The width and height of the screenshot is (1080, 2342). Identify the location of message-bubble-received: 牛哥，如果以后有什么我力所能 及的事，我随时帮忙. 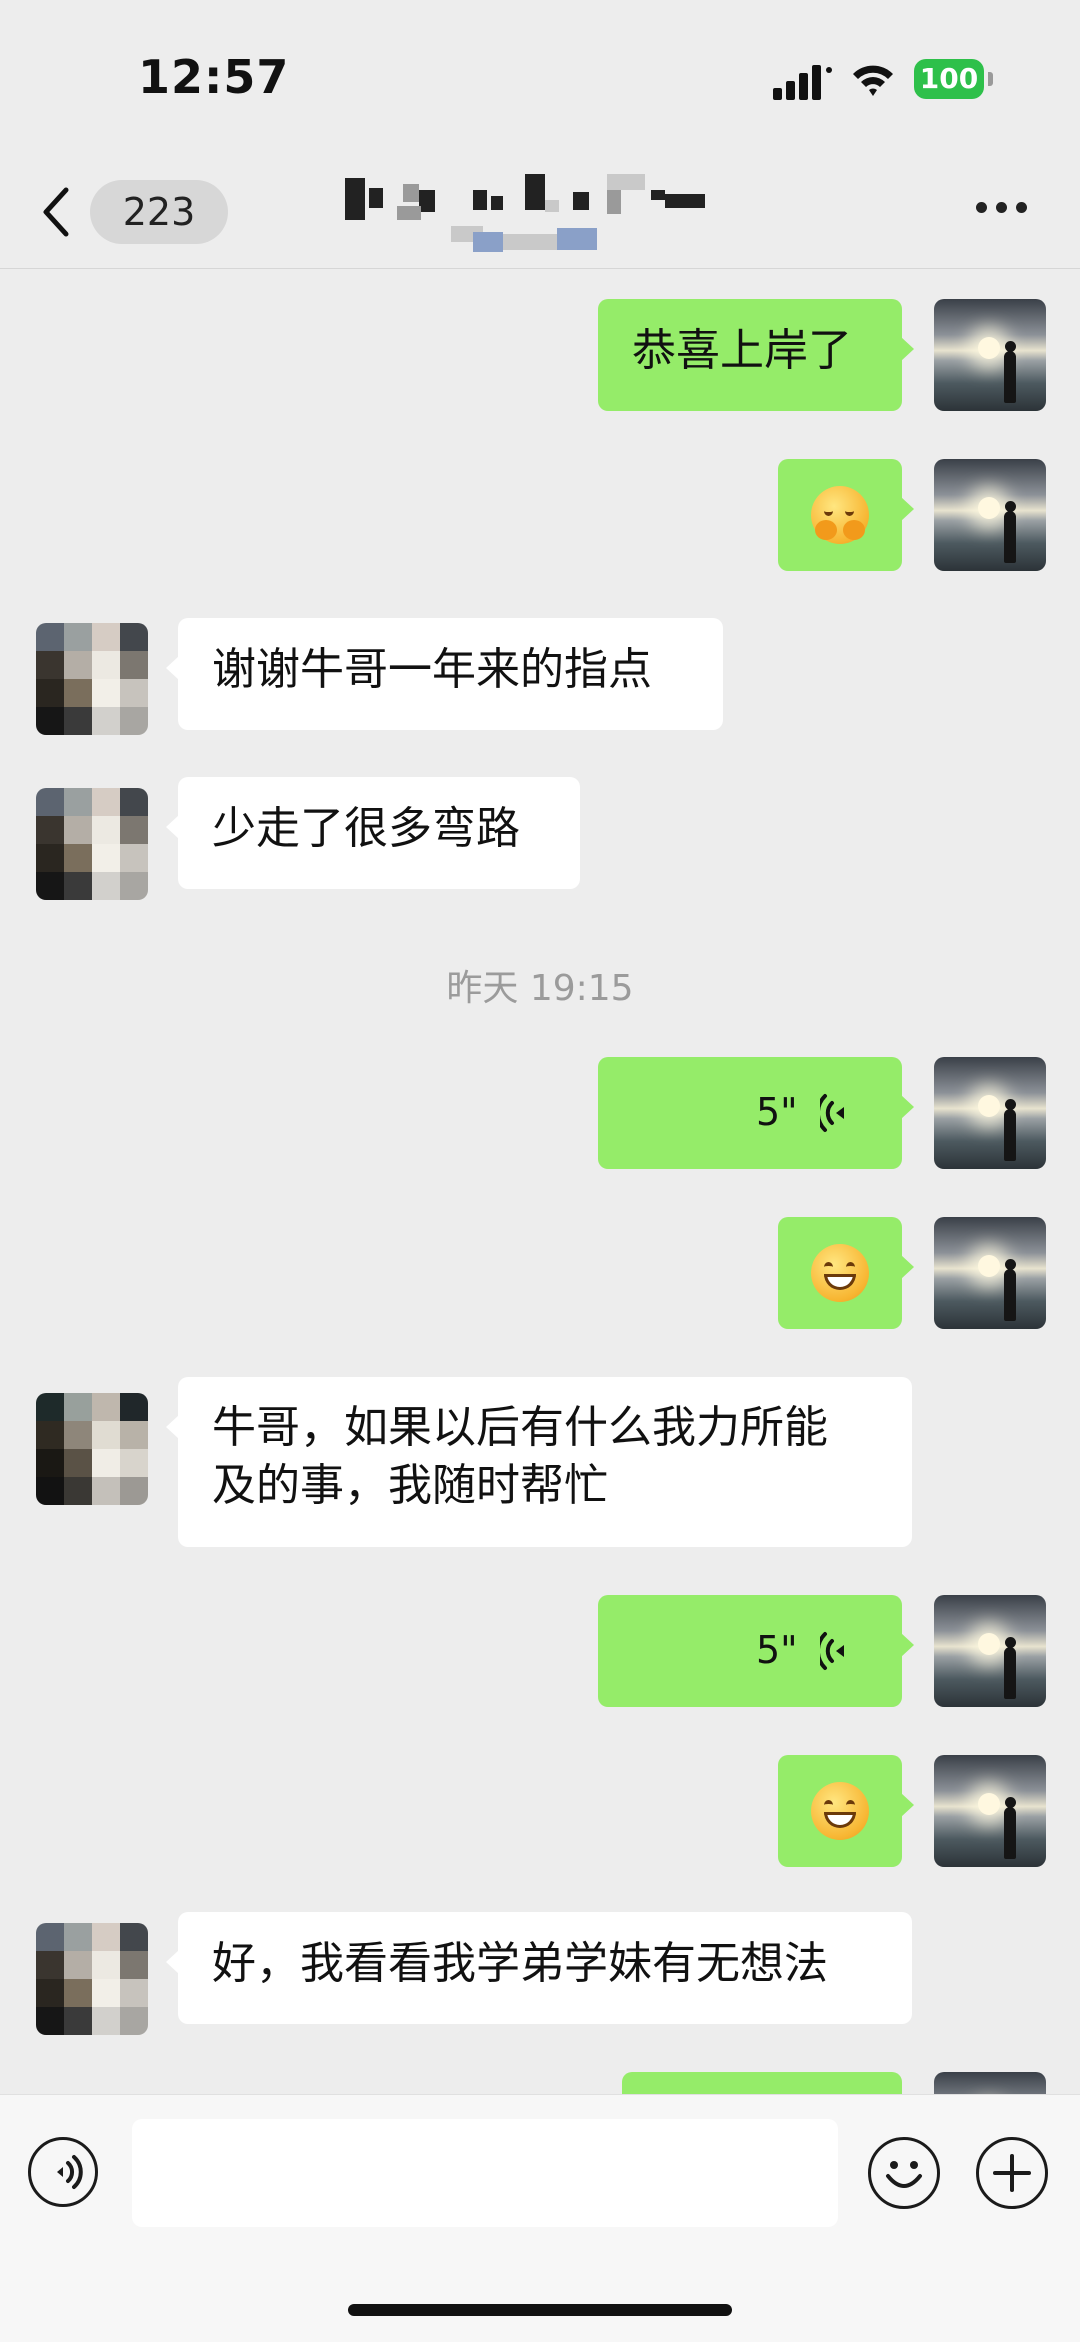
(539, 1462).